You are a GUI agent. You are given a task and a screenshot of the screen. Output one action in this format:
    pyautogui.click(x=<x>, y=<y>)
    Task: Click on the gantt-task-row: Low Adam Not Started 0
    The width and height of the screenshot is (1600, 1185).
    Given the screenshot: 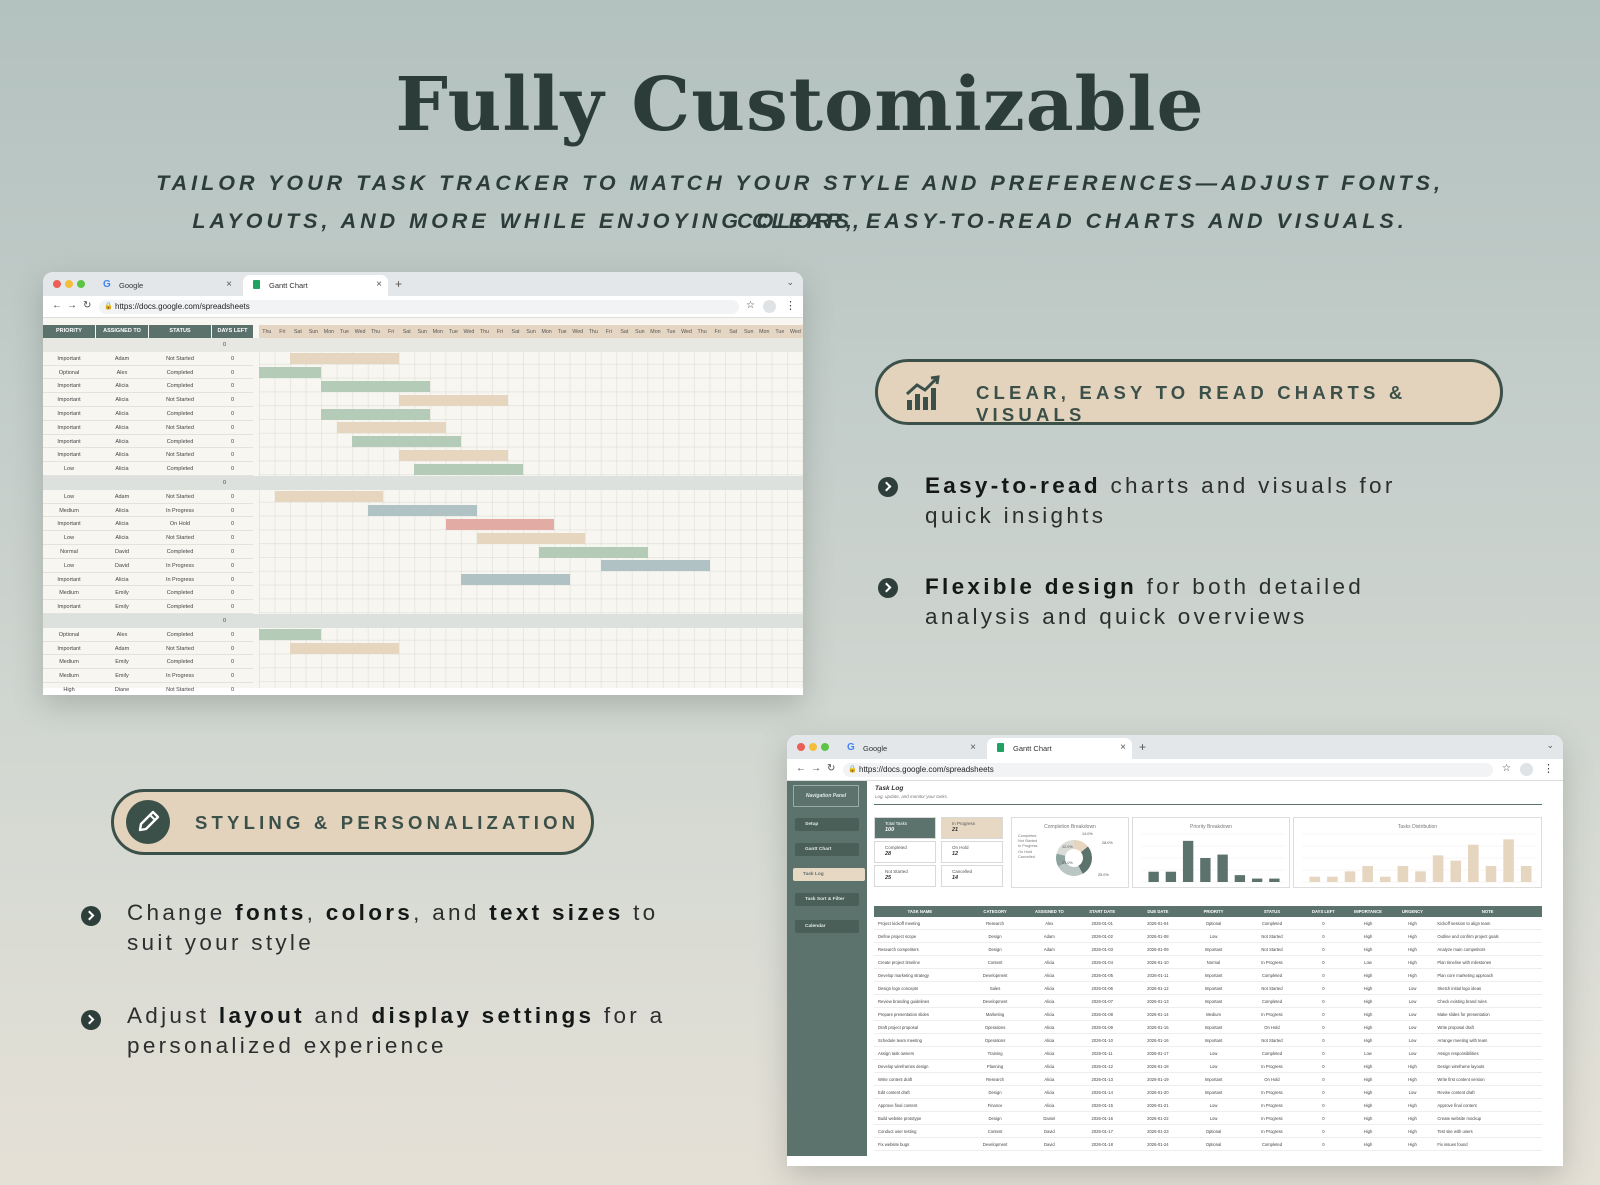 What is the action you would take?
    pyautogui.click(x=148, y=497)
    